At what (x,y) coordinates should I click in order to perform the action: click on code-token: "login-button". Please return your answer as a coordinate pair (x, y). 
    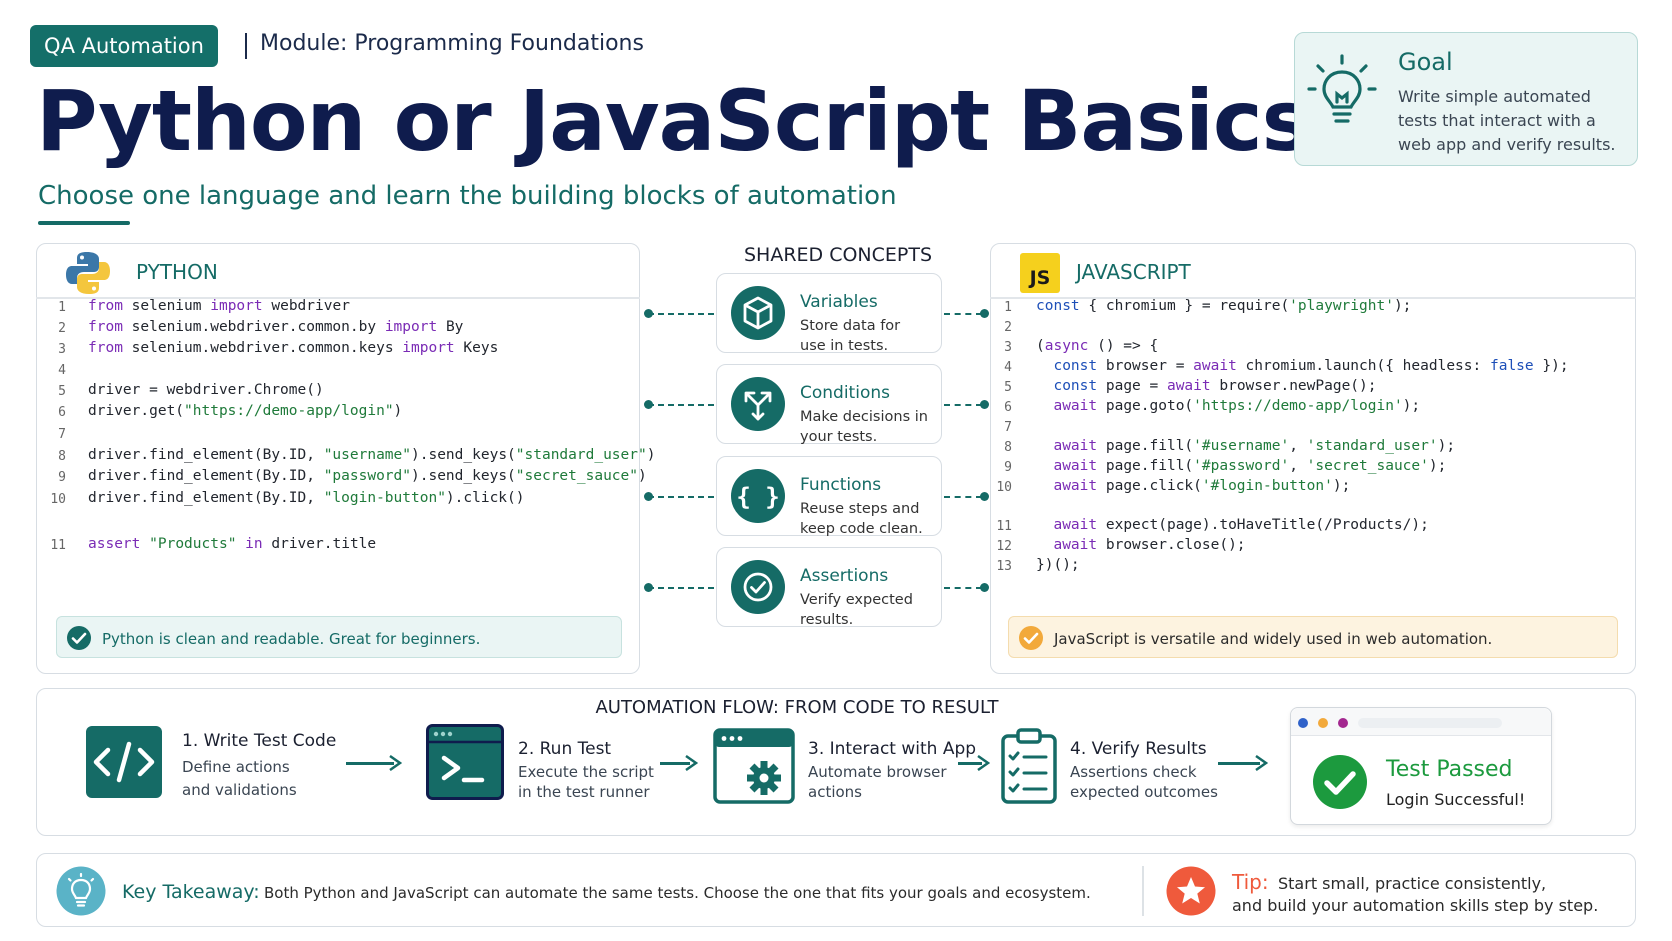
    Looking at the image, I should click on (384, 498).